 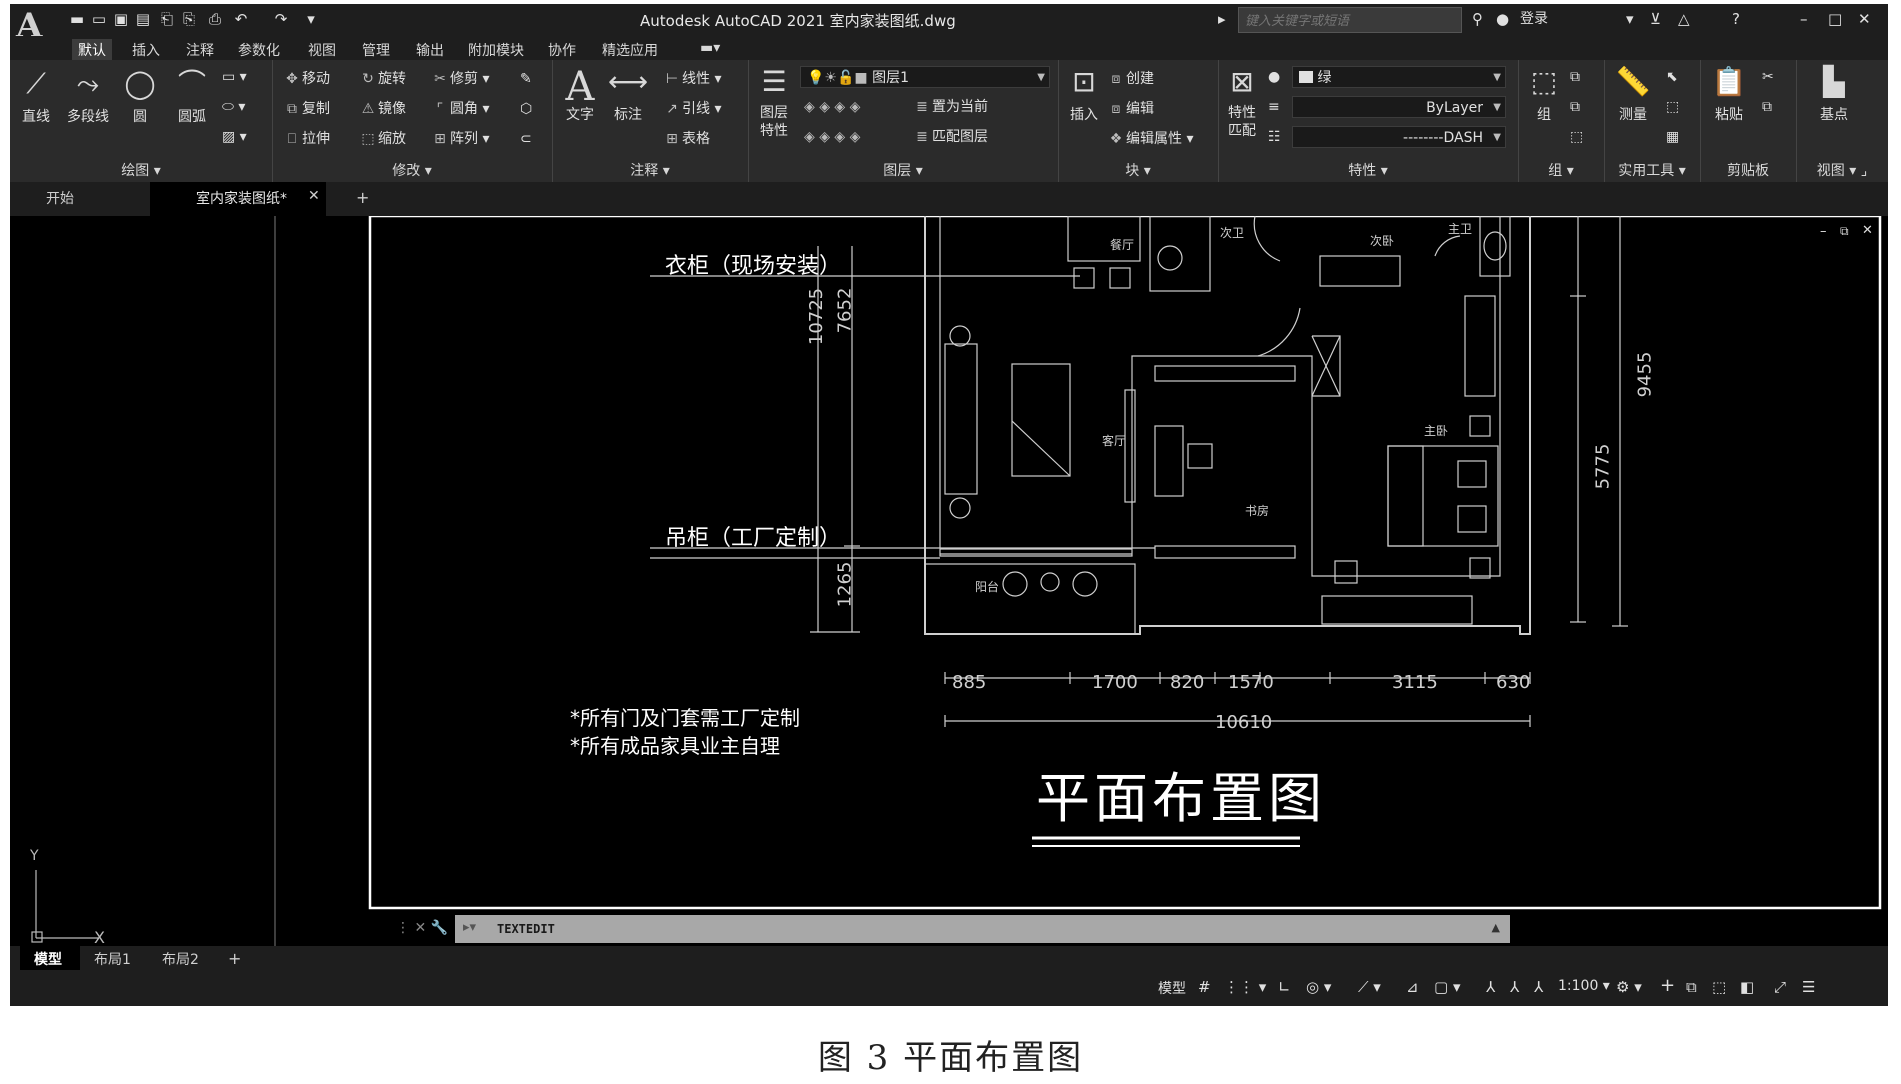 What do you see at coordinates (1629, 987) in the screenshot?
I see `workspace-gear-icon: ⚙ ▾` at bounding box center [1629, 987].